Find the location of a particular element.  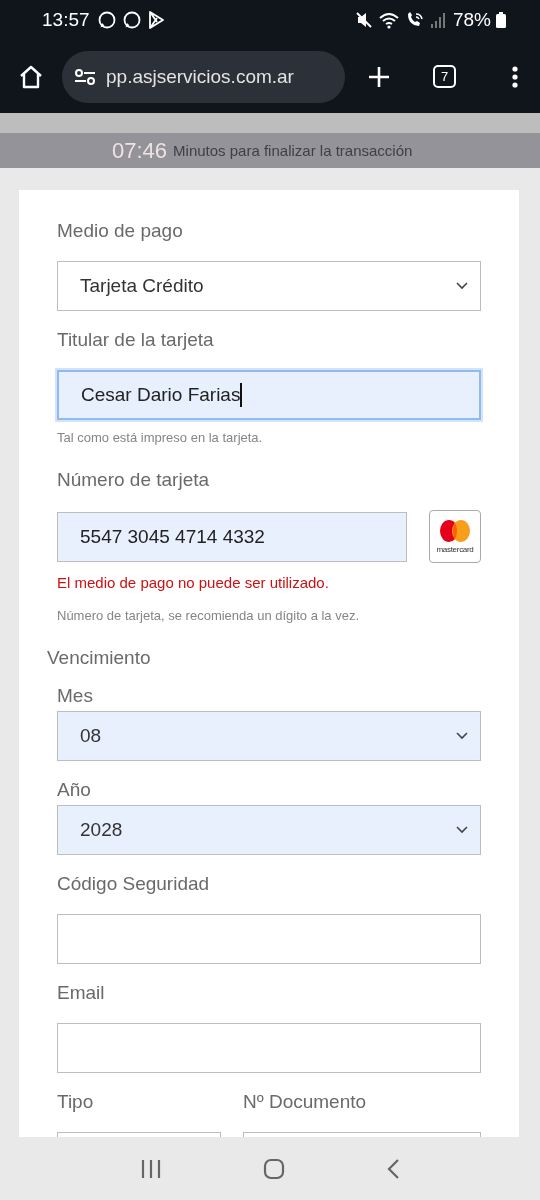

dropdown: 2028 is located at coordinates (269, 830).